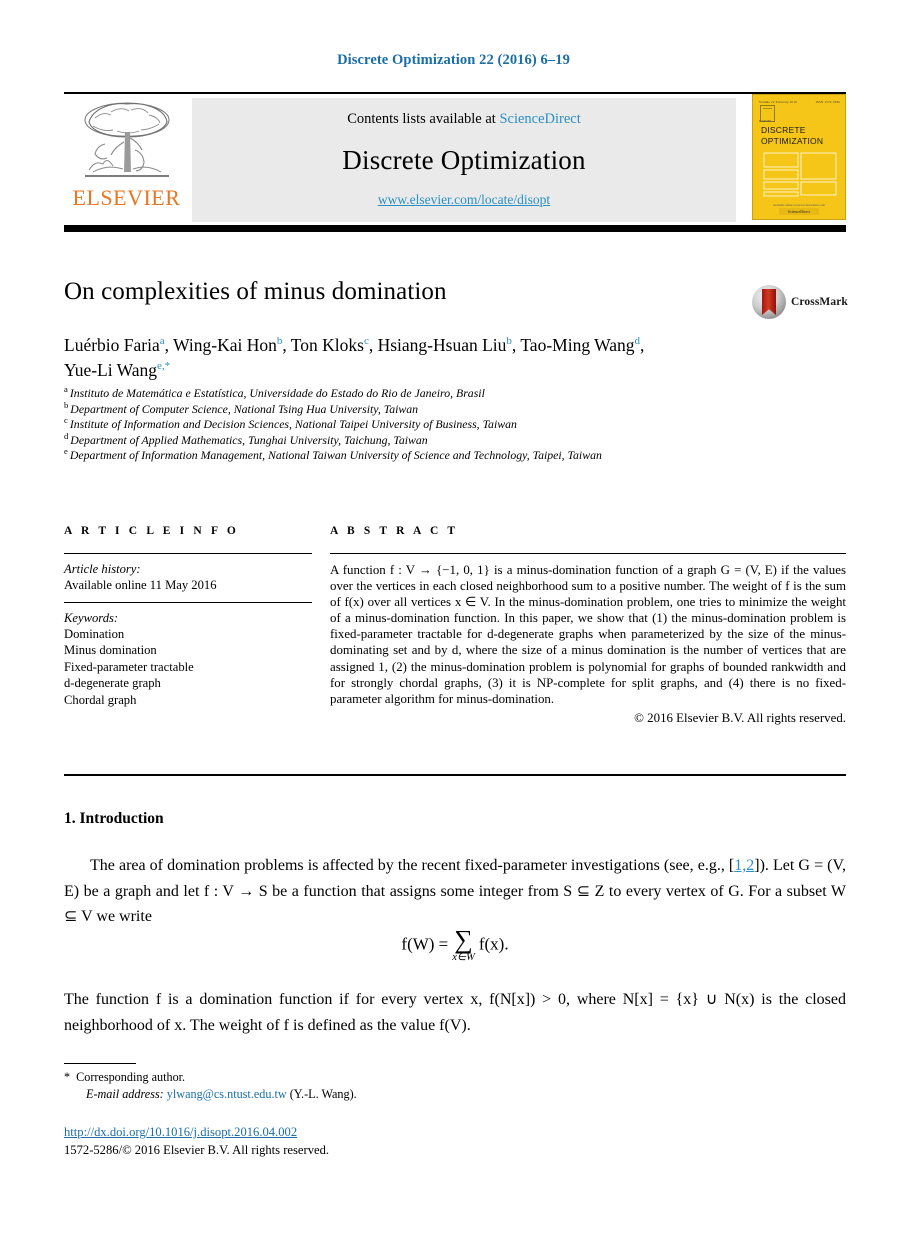 The height and width of the screenshot is (1238, 907). Describe the element at coordinates (91, 618) in the screenshot. I see `keywords-label: Keywords:` at that location.